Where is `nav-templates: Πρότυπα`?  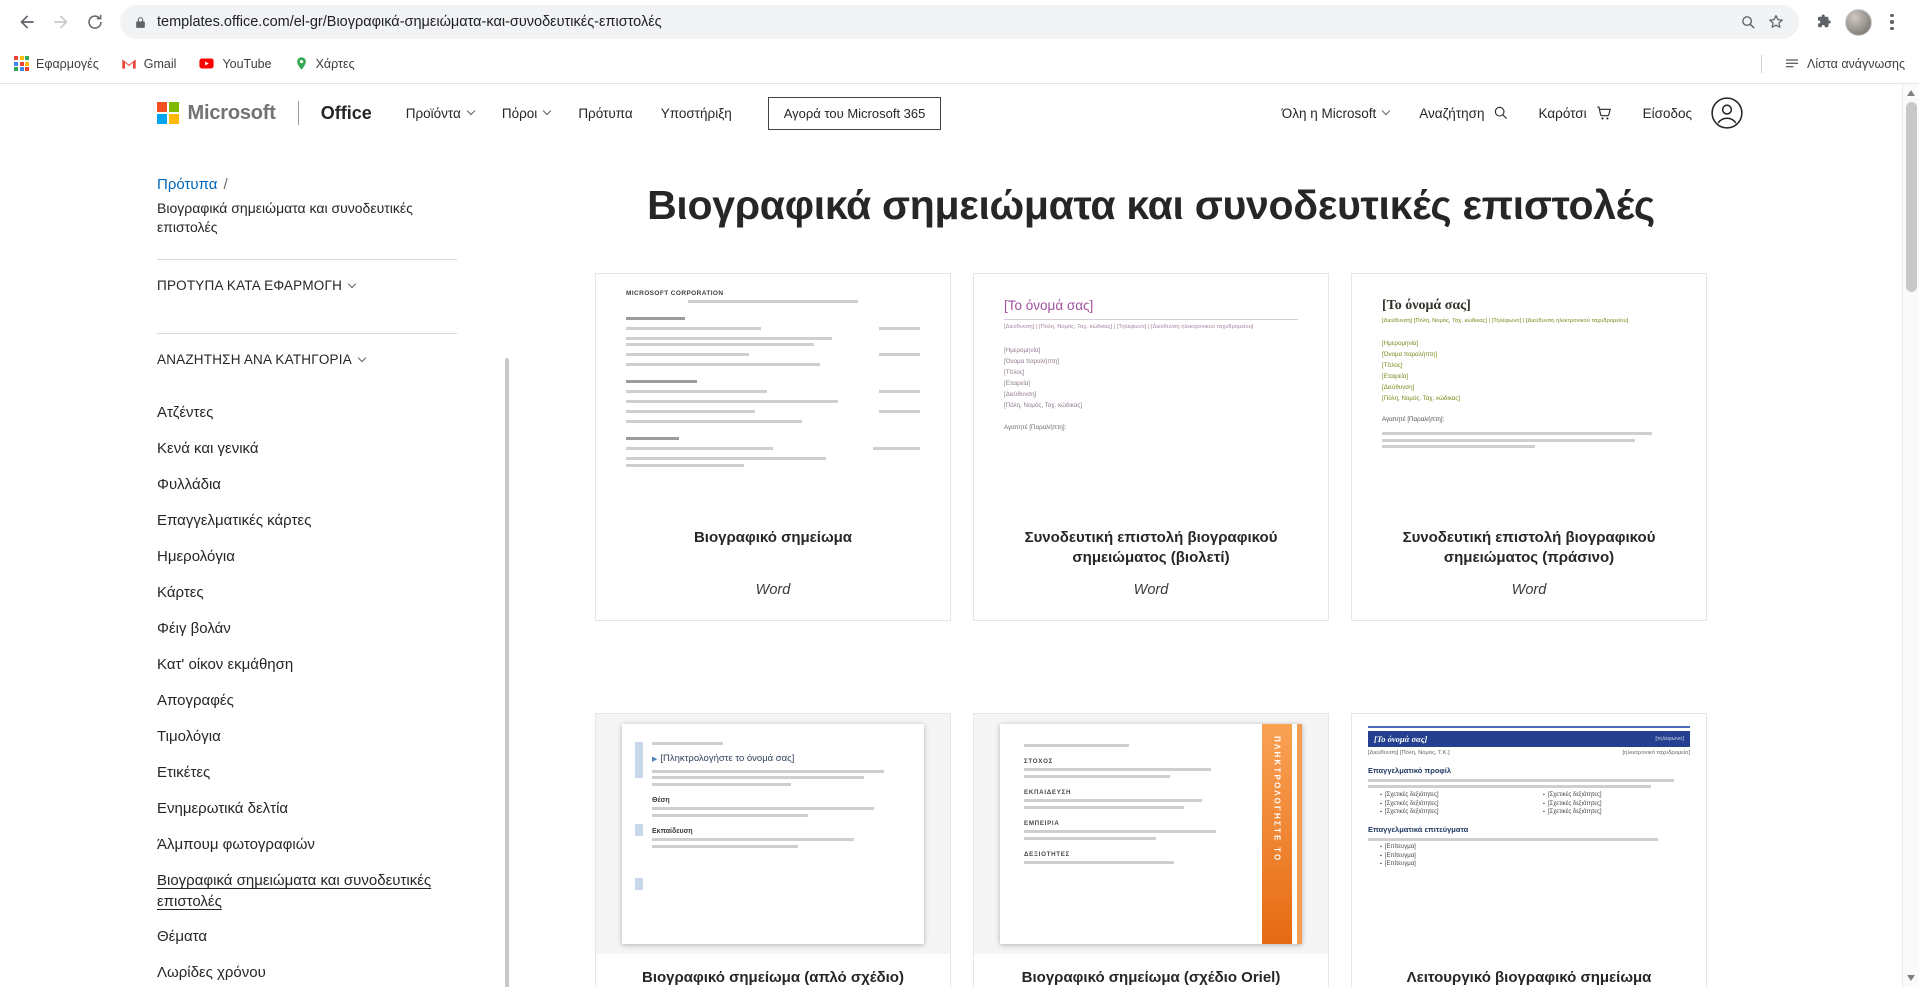
nav-templates: Πρότυπα is located at coordinates (605, 113).